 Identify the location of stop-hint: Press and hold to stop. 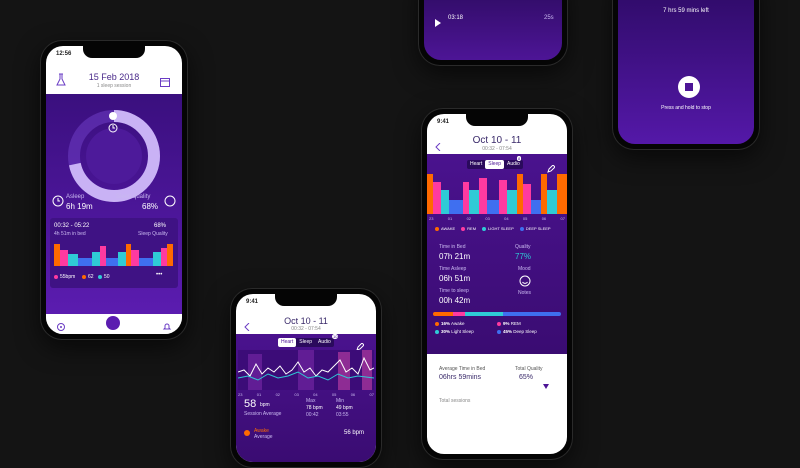
(686, 108).